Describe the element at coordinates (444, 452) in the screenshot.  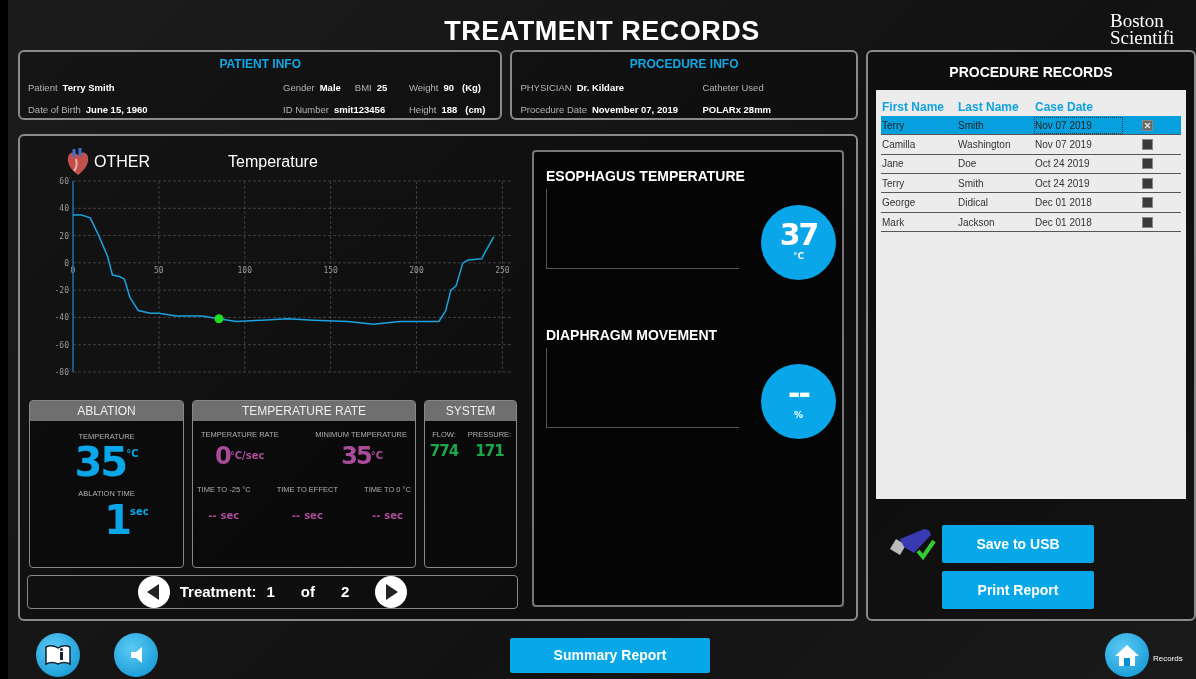
I see `stat-value: 774` at that location.